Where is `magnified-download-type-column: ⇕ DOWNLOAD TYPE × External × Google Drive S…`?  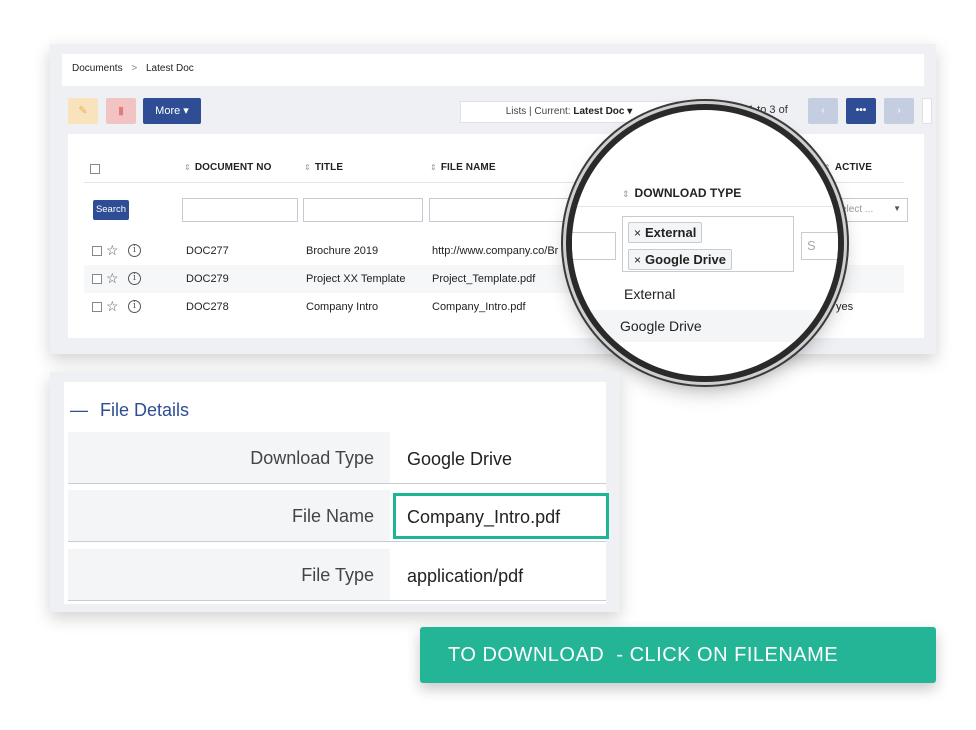 magnified-download-type-column: ⇕ DOWNLOAD TYPE × External × Google Drive S… is located at coordinates (705, 243).